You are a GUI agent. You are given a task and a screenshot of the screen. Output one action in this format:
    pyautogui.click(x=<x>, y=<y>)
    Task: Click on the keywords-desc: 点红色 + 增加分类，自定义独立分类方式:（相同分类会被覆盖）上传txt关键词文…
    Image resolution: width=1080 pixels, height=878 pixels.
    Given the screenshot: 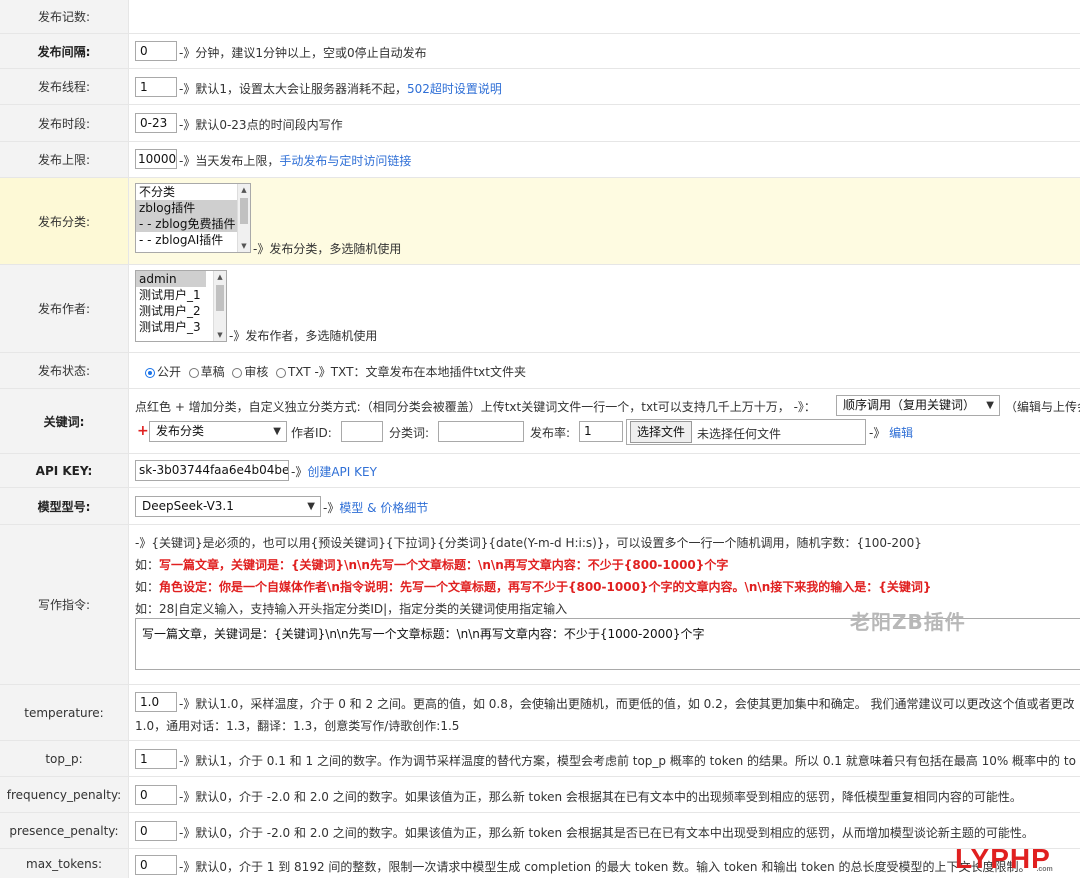 What is the action you would take?
    pyautogui.click(x=475, y=407)
    